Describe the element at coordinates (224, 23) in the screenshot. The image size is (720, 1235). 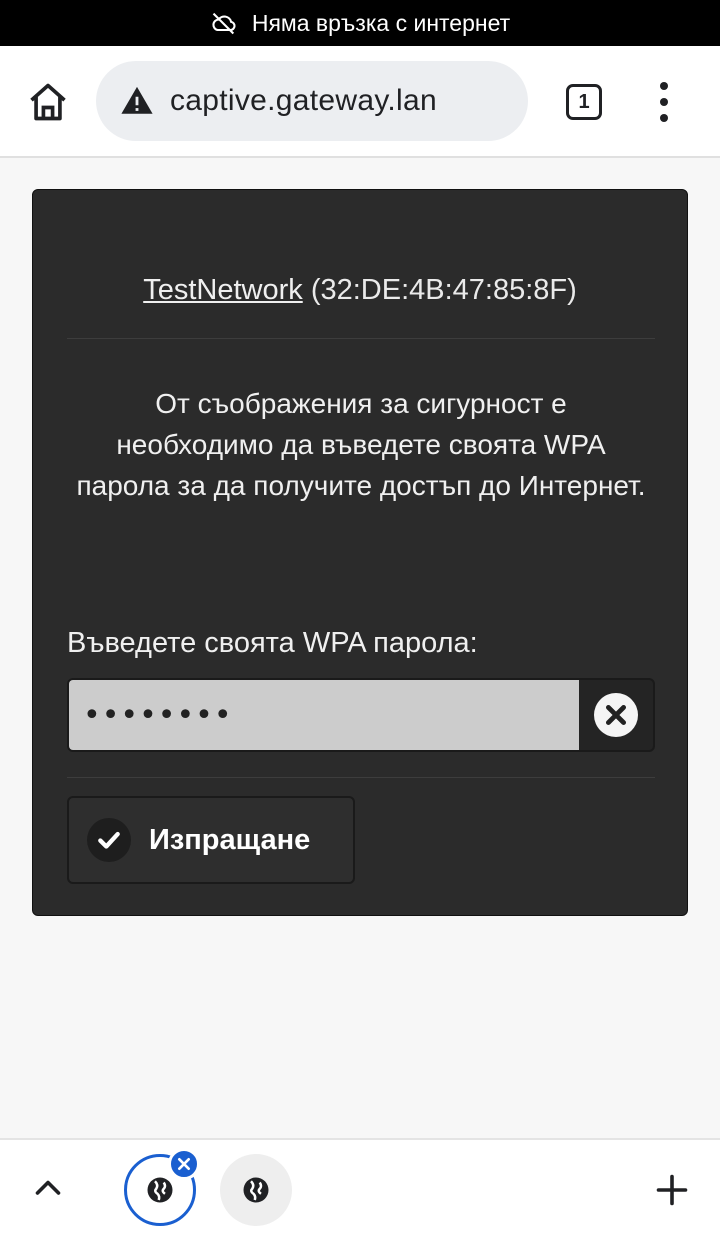
I see `cloud-off-icon` at that location.